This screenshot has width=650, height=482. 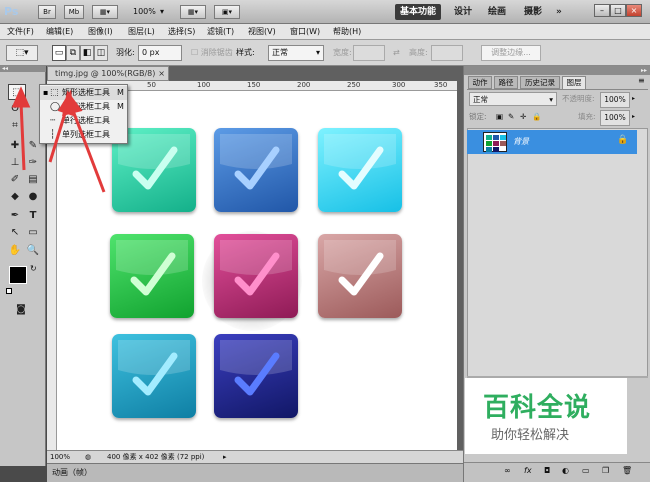 What do you see at coordinates (305, 32) in the screenshot?
I see `menu-window: 窗口(W)` at bounding box center [305, 32].